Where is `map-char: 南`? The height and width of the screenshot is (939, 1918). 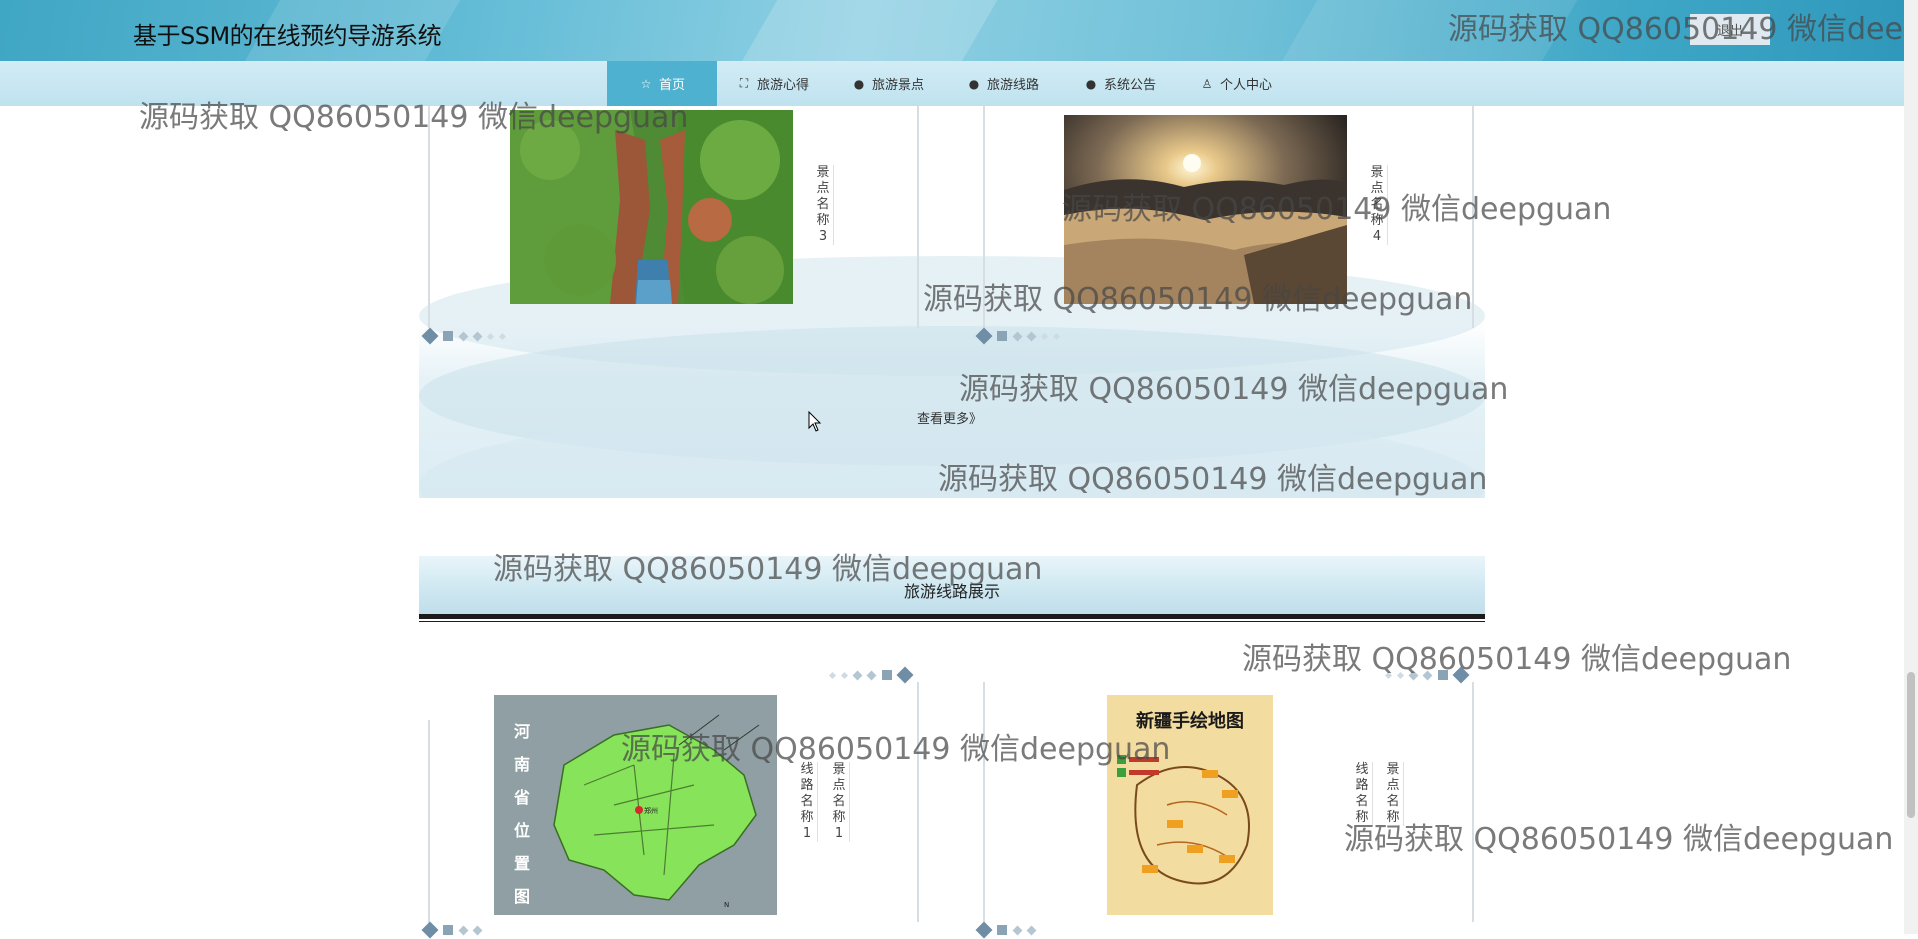 map-char: 南 is located at coordinates (521, 764).